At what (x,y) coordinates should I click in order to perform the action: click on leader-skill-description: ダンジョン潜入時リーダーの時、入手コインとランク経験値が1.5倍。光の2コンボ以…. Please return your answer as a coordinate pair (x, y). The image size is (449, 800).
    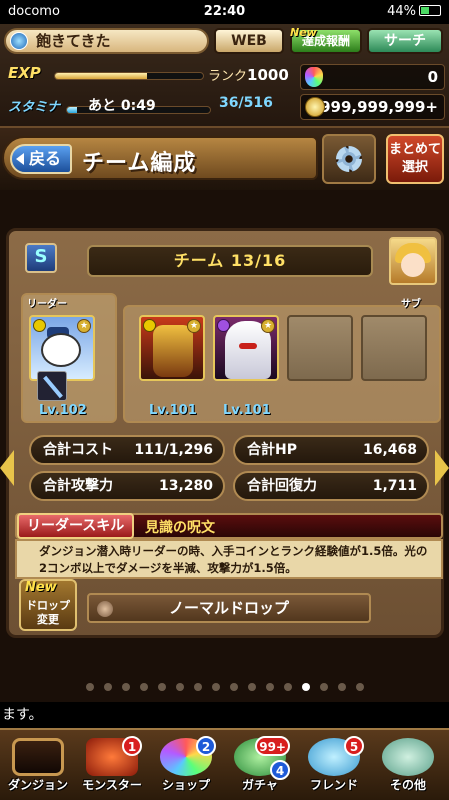
    Looking at the image, I should click on (229, 559).